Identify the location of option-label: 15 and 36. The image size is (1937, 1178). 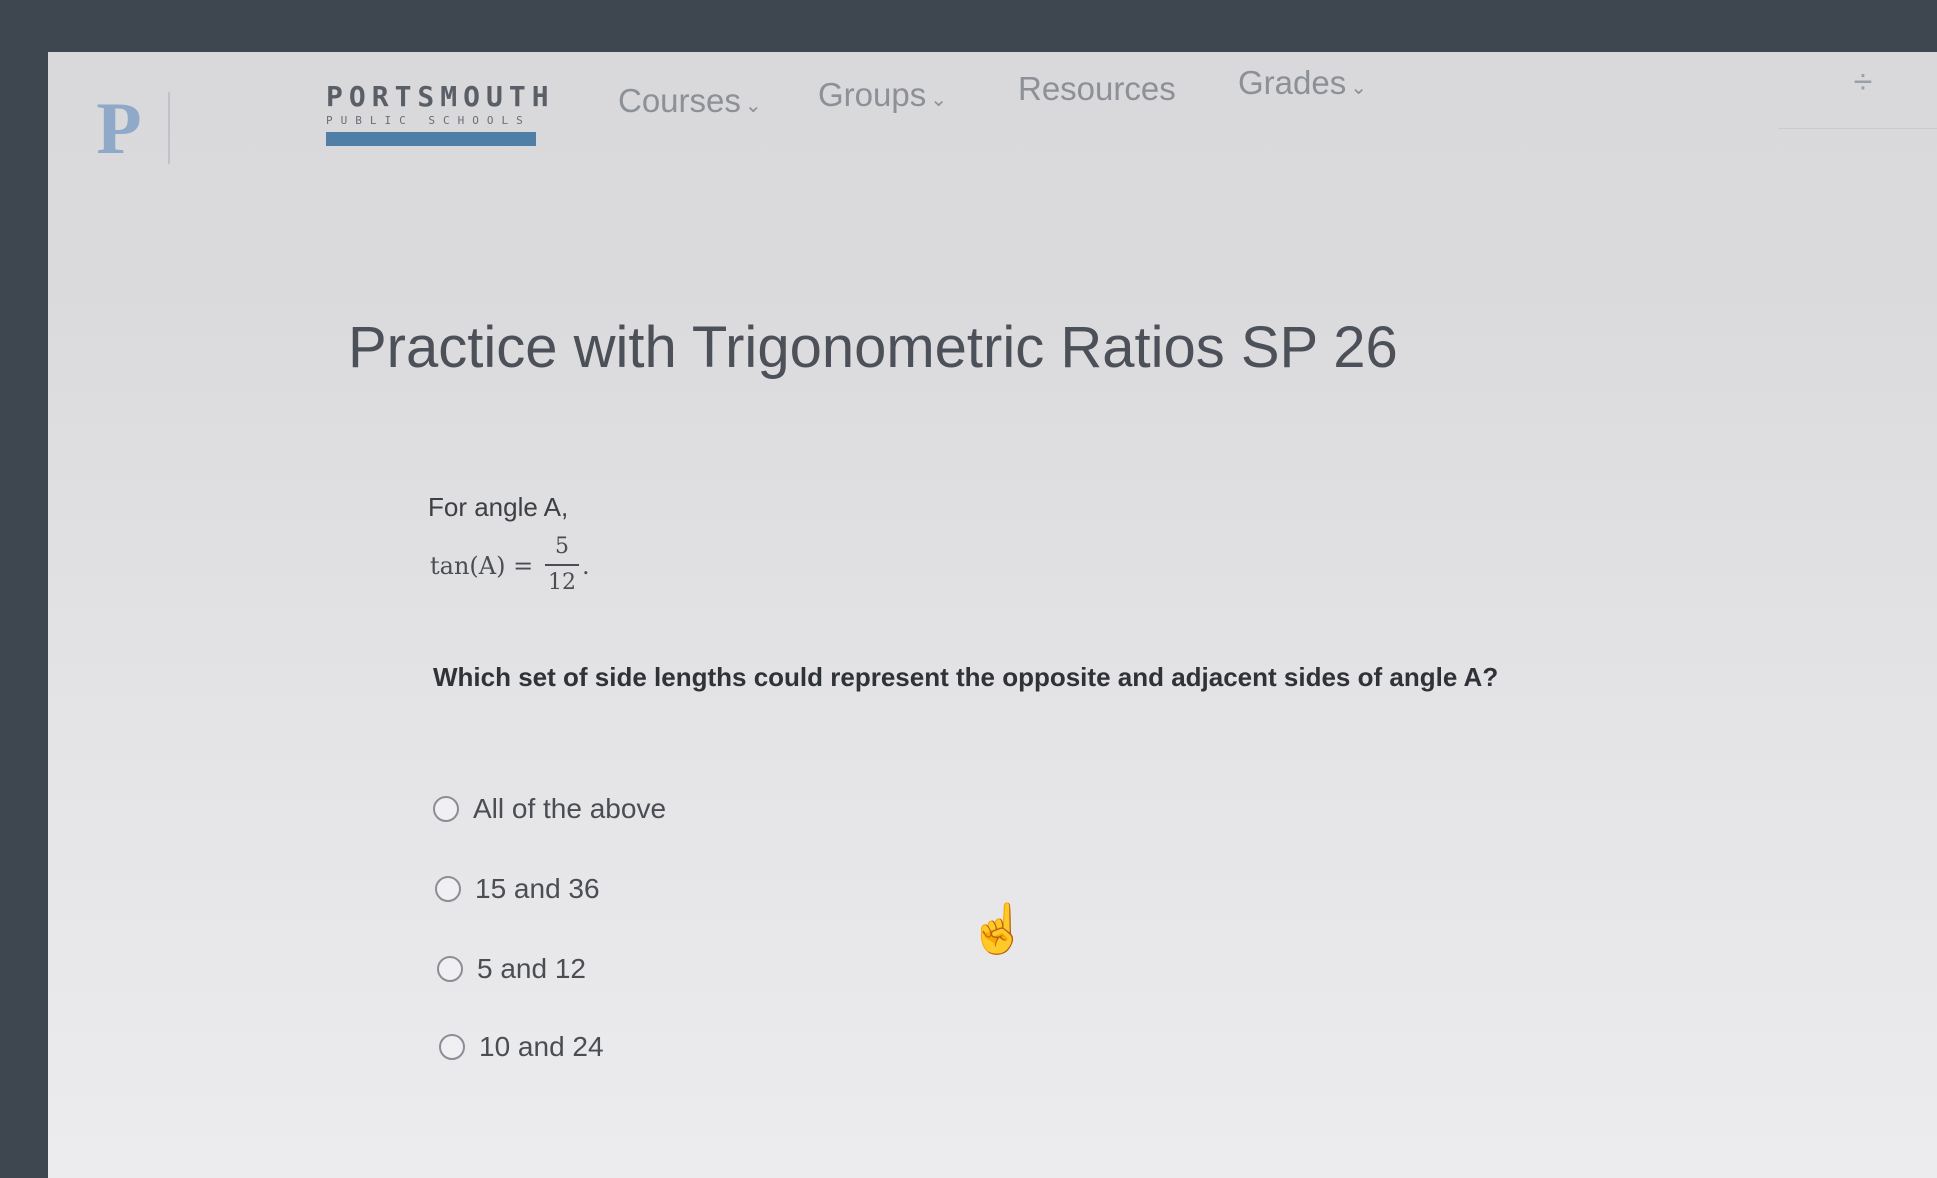
(537, 888).